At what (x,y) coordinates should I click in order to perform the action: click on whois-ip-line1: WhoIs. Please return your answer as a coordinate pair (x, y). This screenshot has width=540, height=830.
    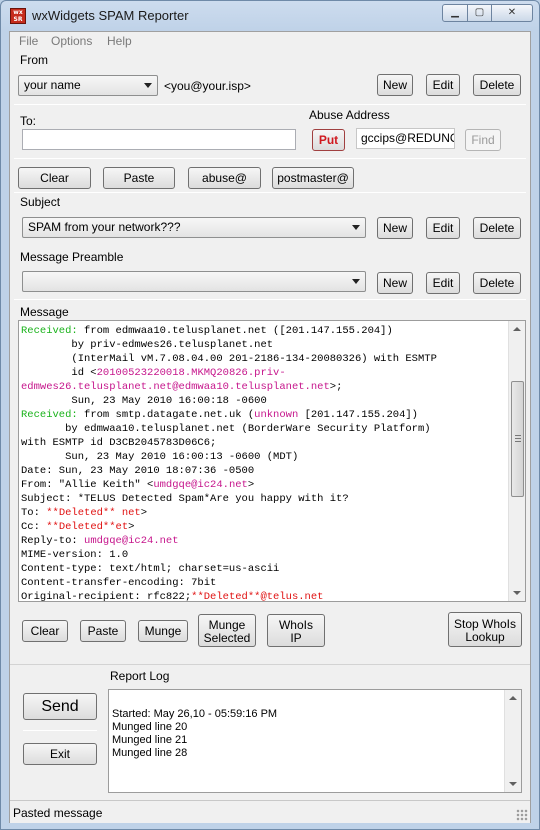
    Looking at the image, I should click on (295, 624).